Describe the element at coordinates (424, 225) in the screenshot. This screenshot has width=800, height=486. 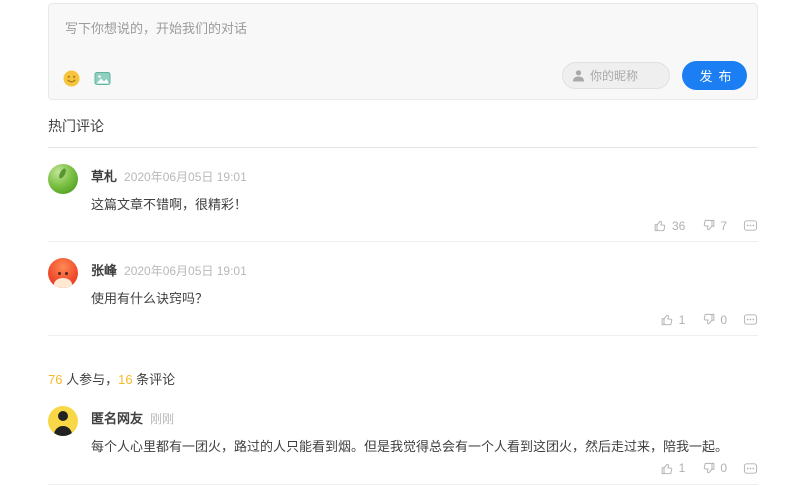
I see `comment-actions: 36 7` at that location.